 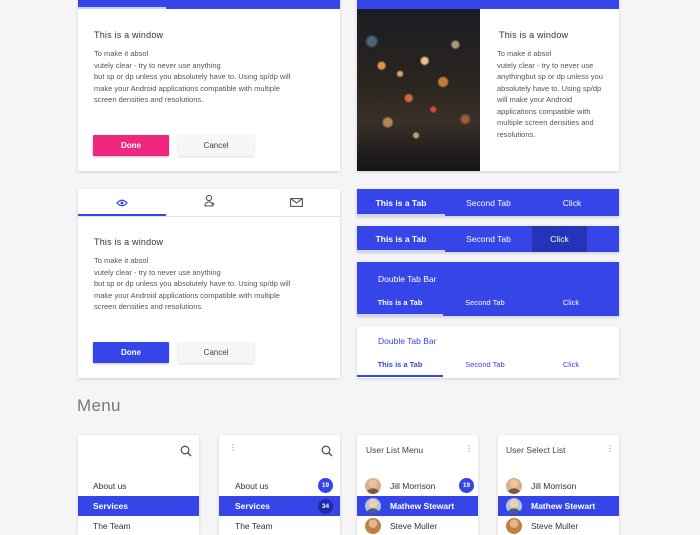 I want to click on menu-title: User List Menu, so click(x=395, y=450).